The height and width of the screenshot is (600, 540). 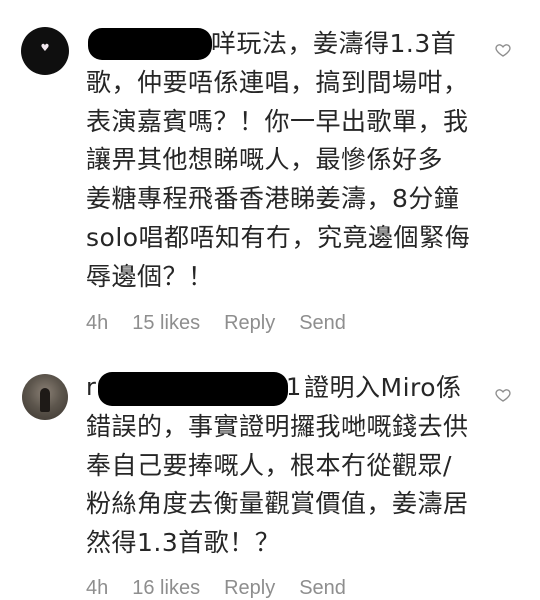 What do you see at coordinates (45, 400) in the screenshot?
I see `avatar-figure` at bounding box center [45, 400].